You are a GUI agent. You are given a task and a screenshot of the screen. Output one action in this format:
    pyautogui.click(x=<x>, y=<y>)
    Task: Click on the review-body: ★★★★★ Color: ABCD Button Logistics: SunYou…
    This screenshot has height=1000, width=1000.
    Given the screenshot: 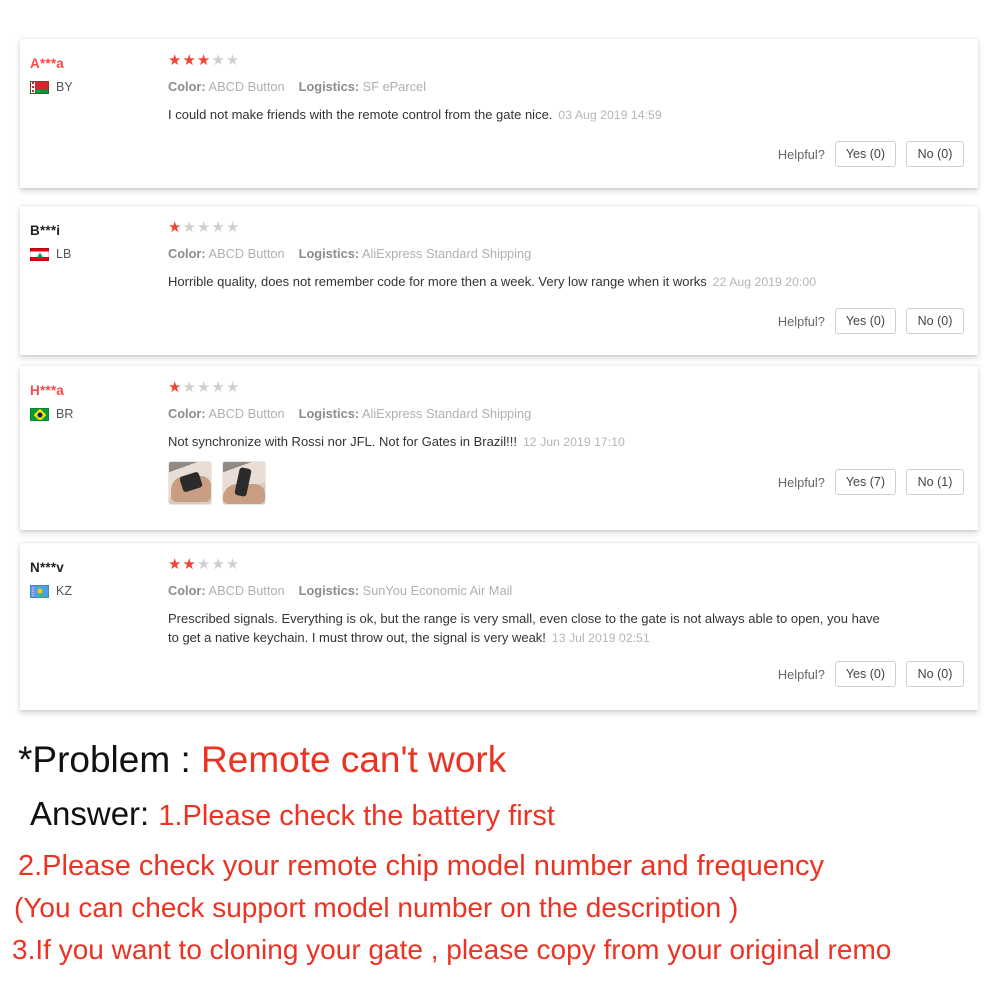 What is the action you would take?
    pyautogui.click(x=566, y=602)
    